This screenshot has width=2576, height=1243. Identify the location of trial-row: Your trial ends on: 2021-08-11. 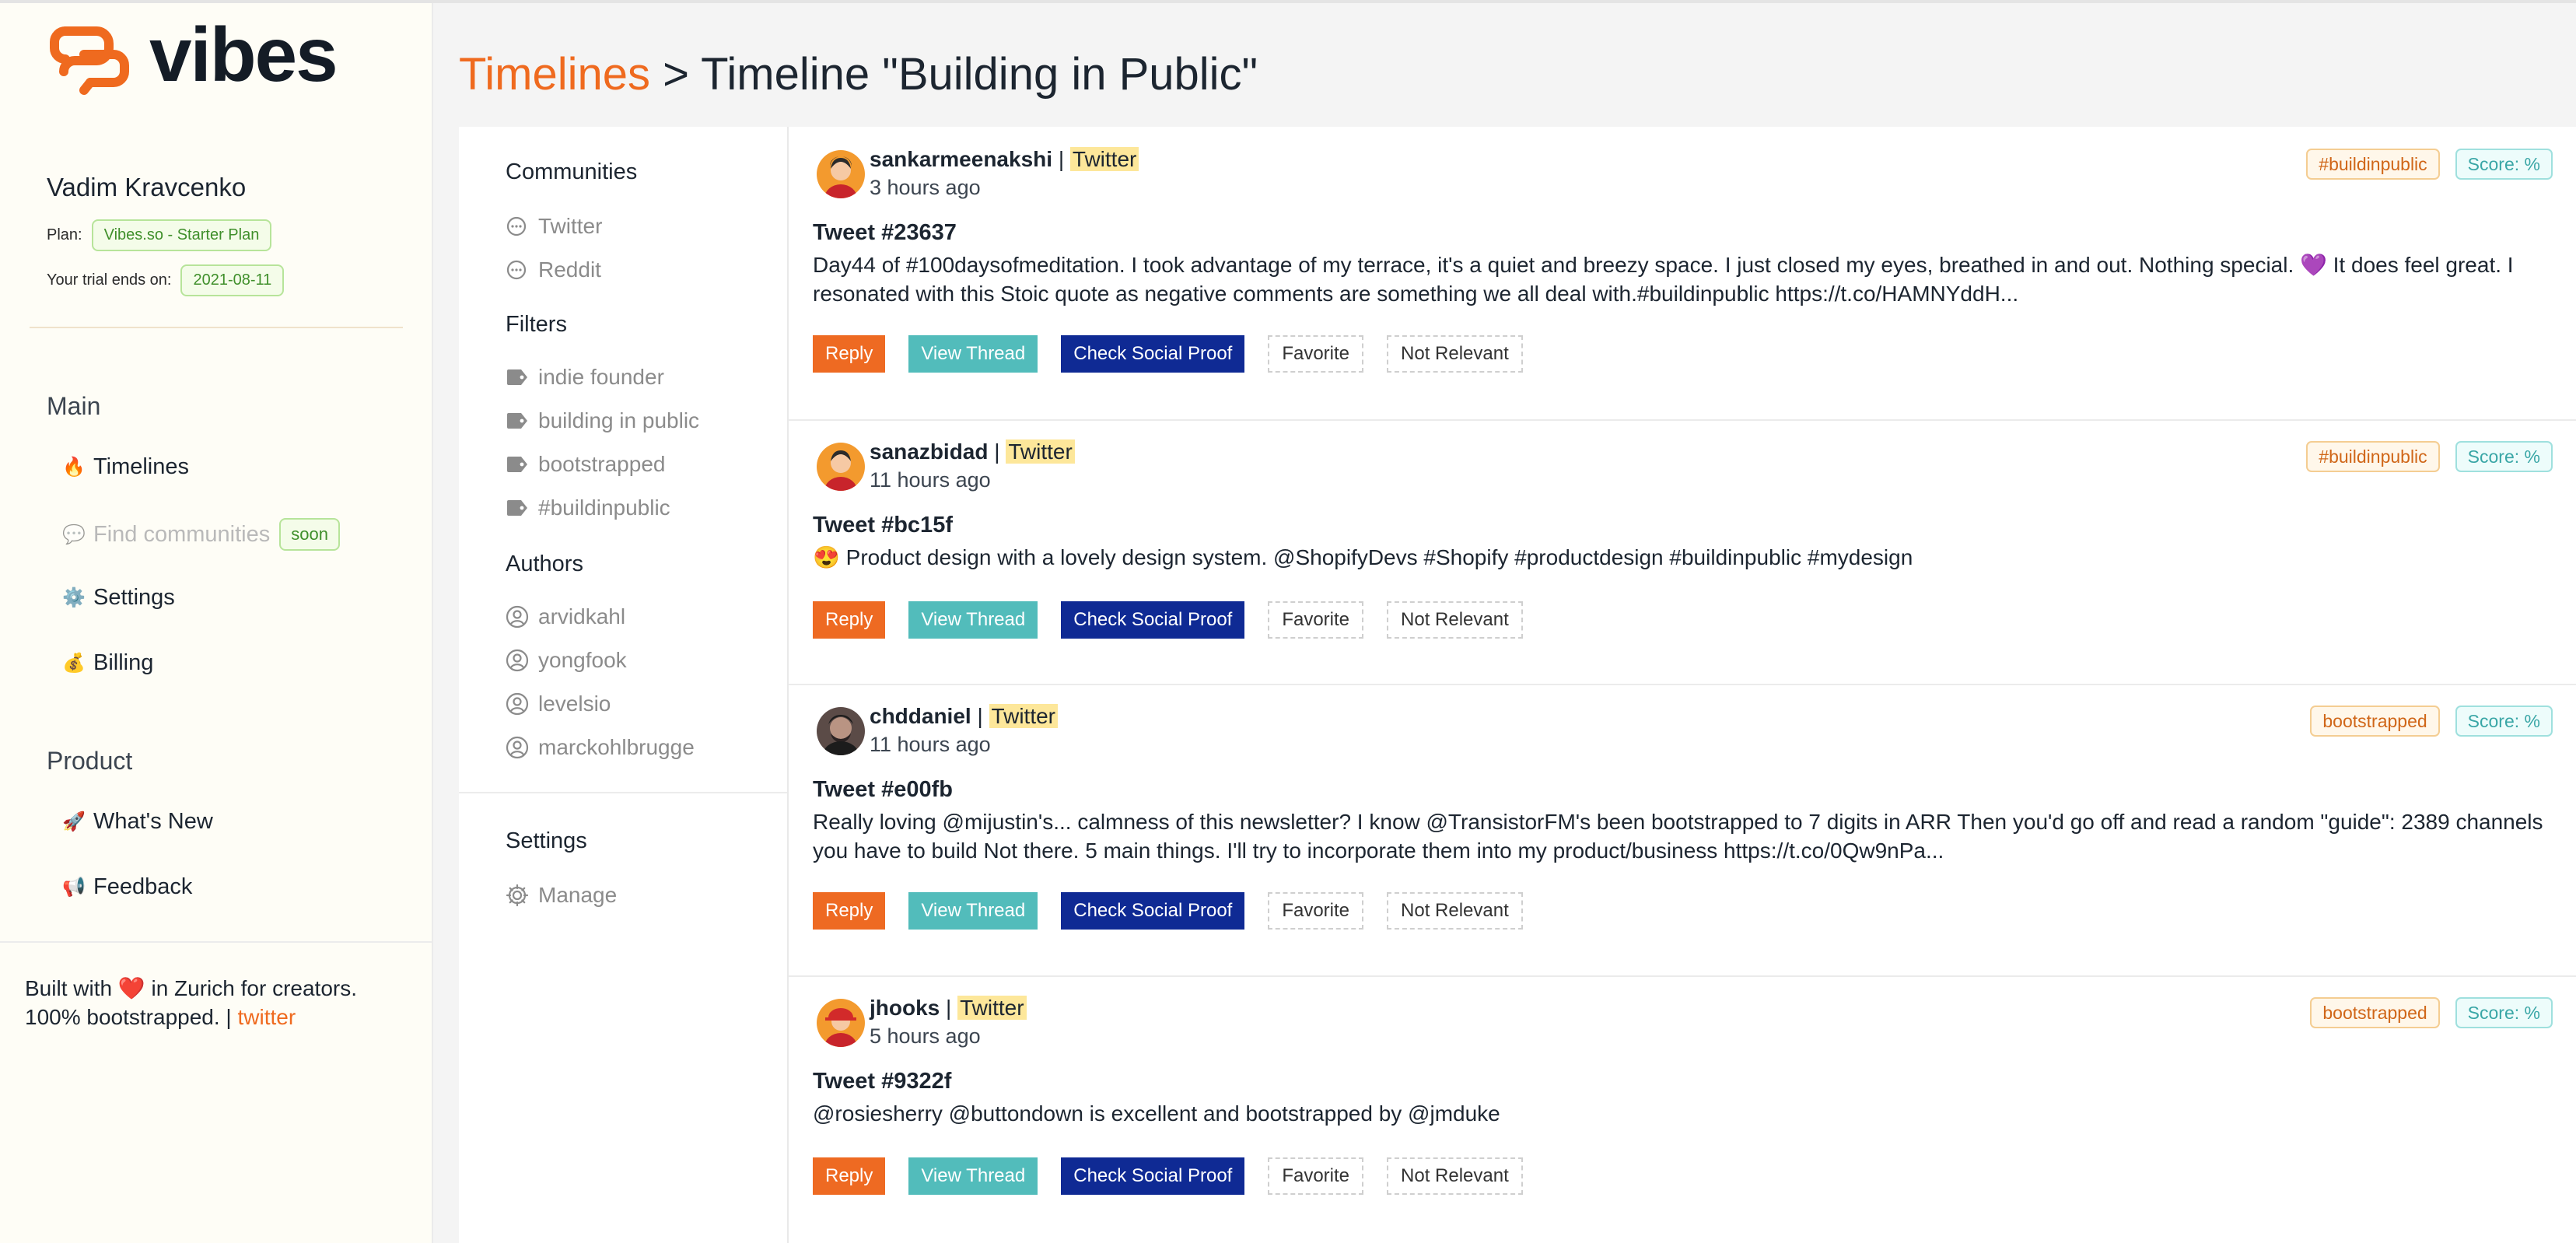
(166, 280).